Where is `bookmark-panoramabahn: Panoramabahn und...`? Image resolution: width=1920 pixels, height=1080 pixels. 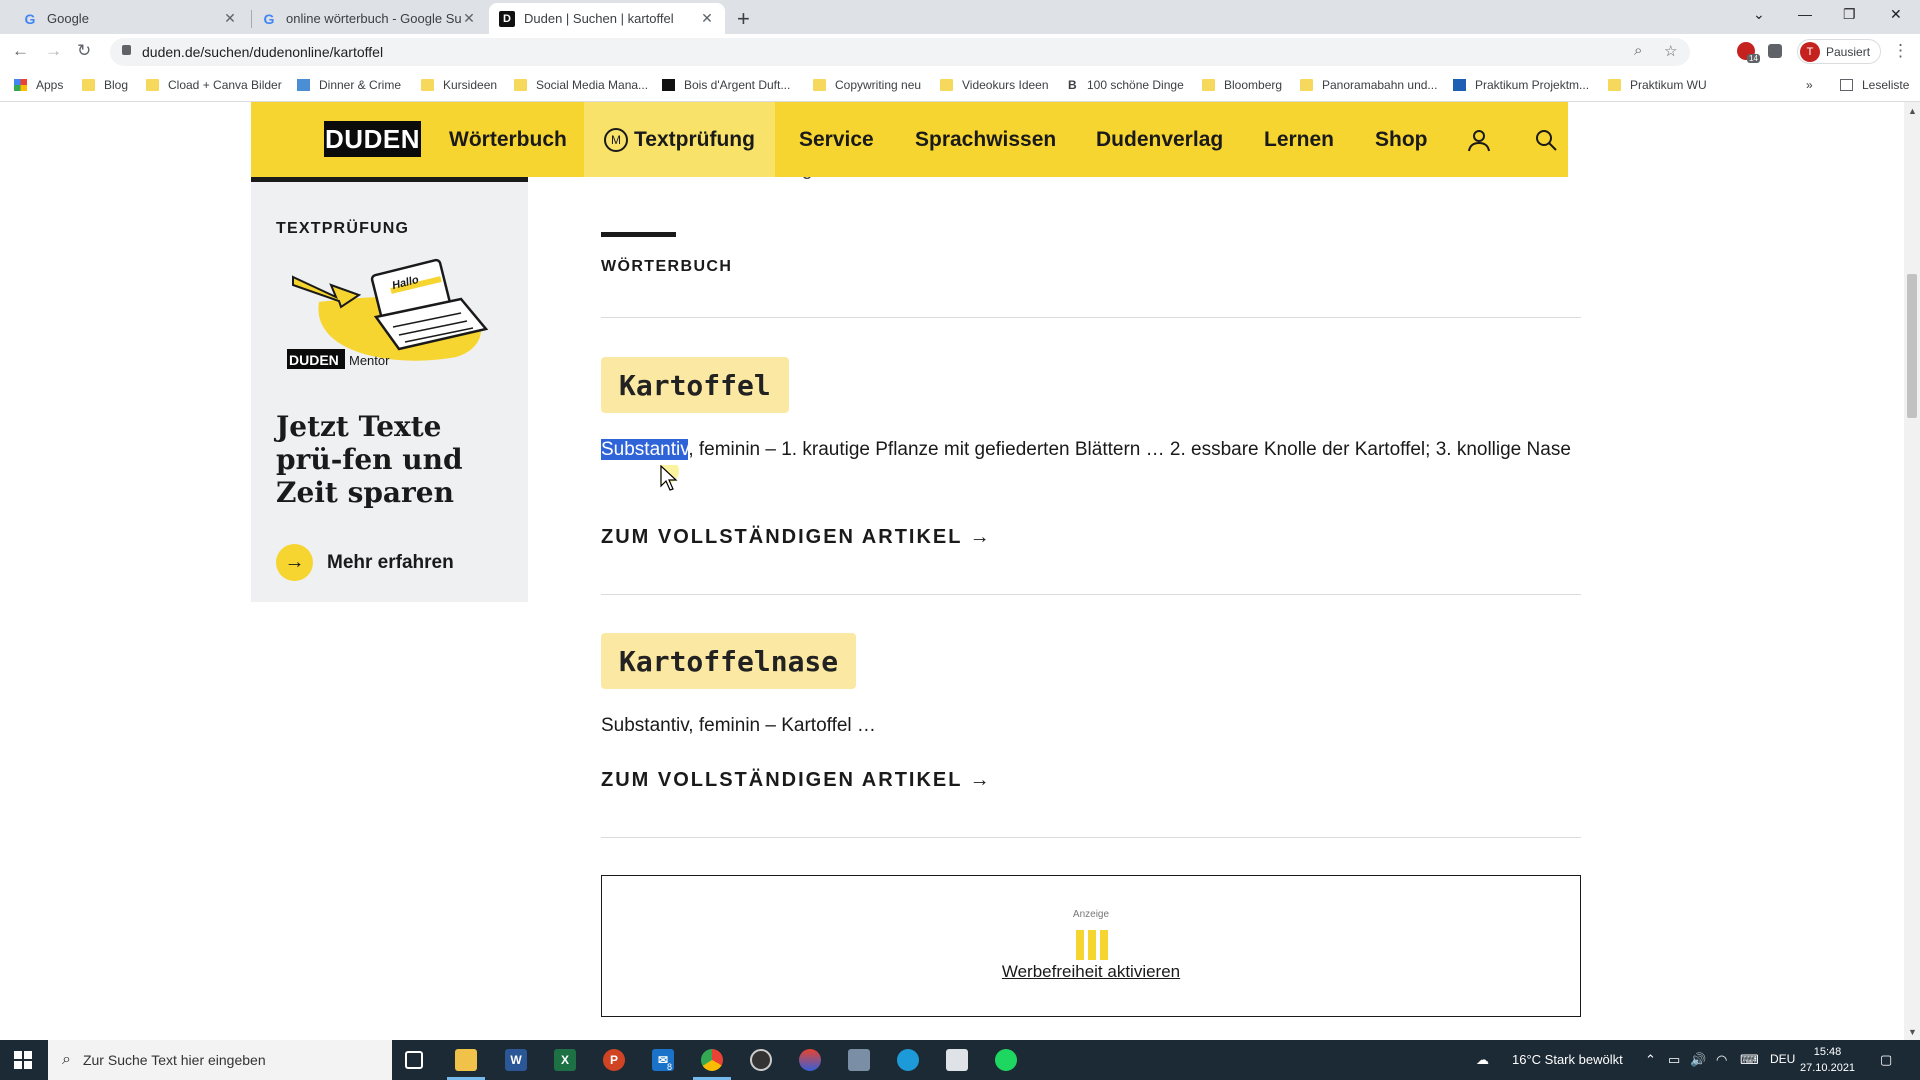
bookmark-panoramabahn: Panoramabahn und... is located at coordinates (1368, 85).